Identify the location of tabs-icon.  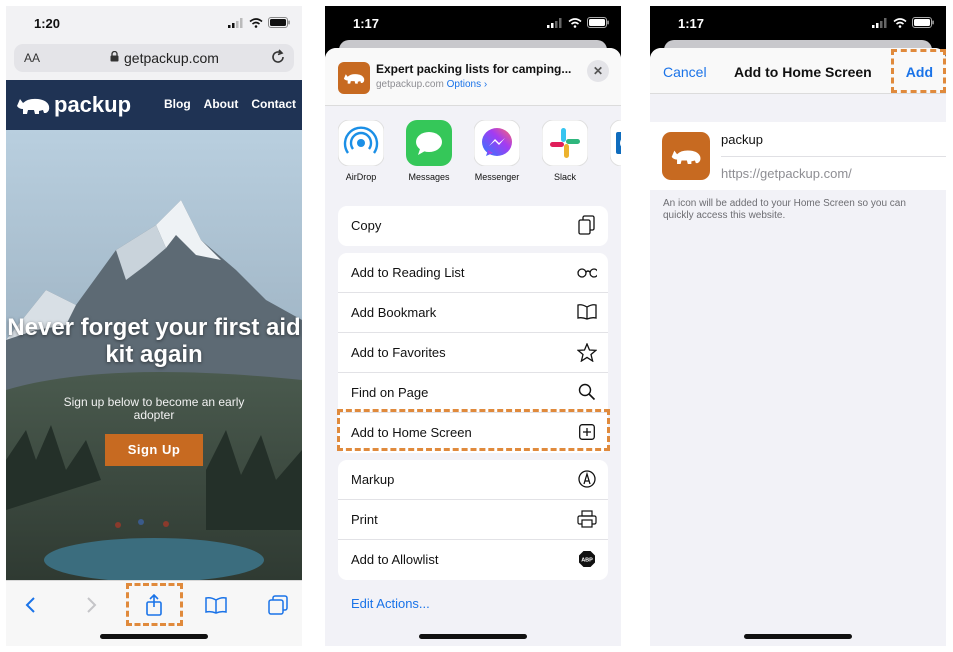
(278, 605).